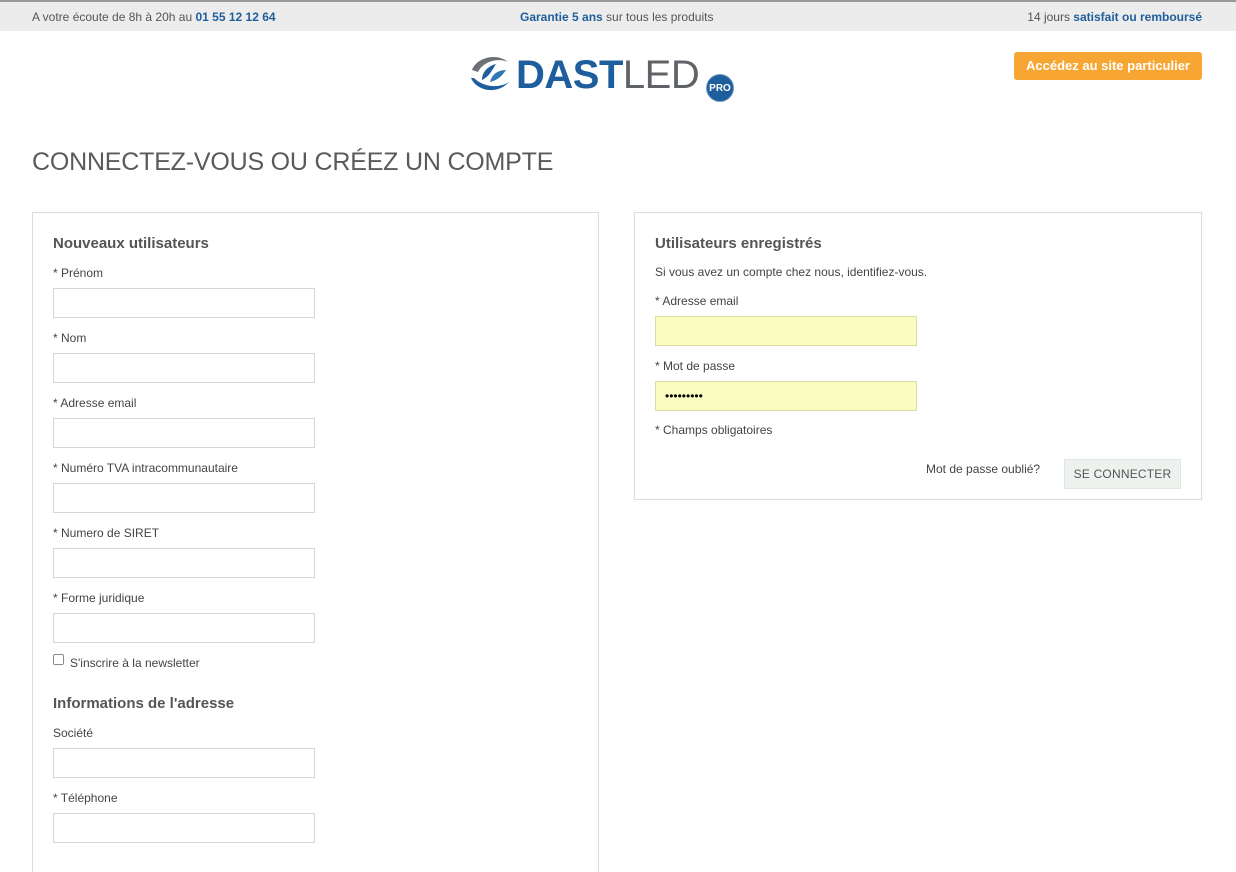 This screenshot has width=1236, height=872. Describe the element at coordinates (184, 828) in the screenshot. I see `phone-field` at that location.